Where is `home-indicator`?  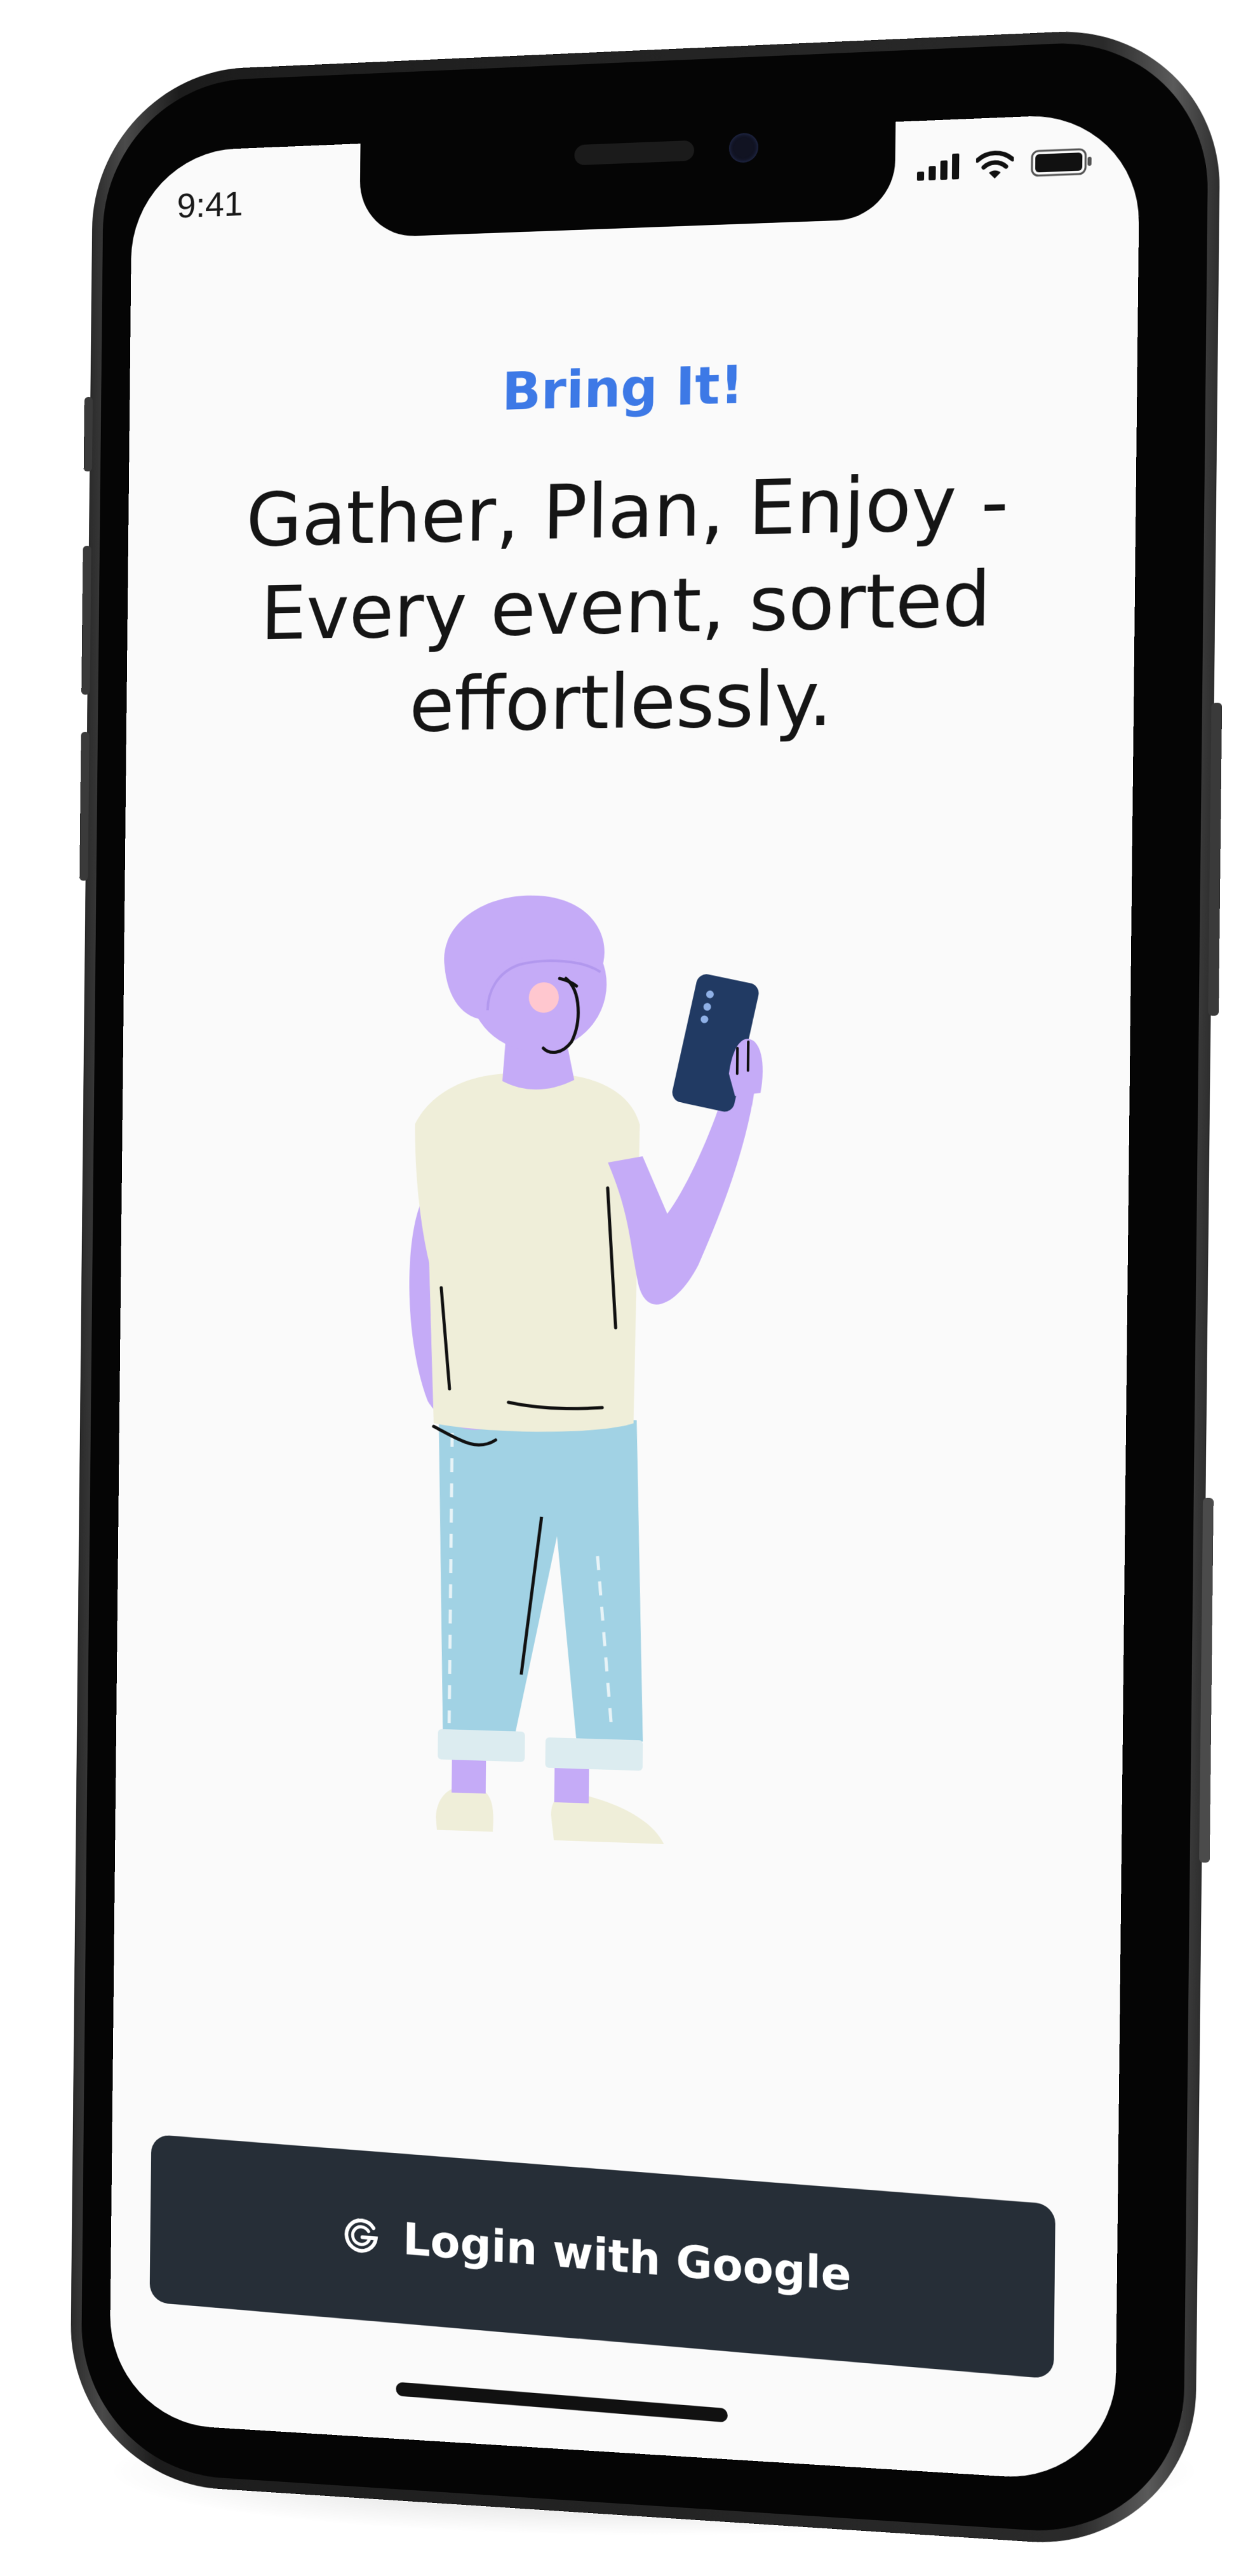 home-indicator is located at coordinates (562, 2402).